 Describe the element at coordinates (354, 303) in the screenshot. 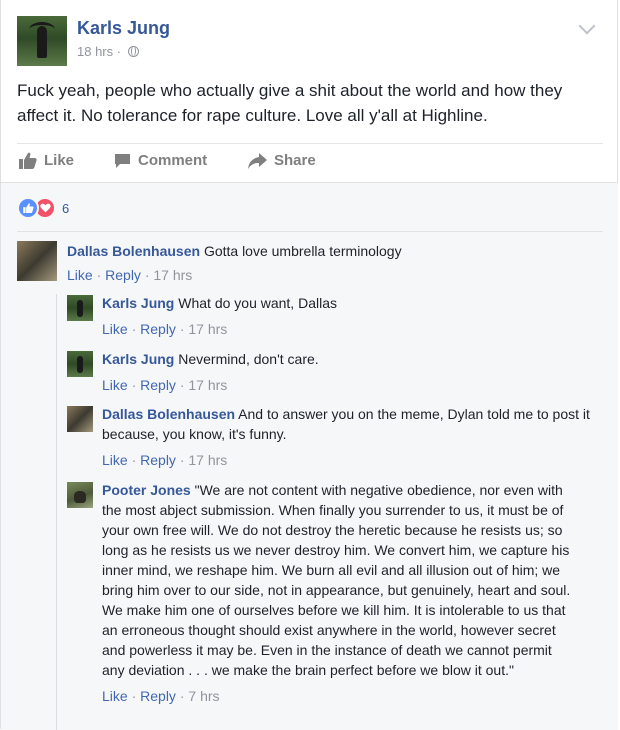

I see `comment-content: Karls Jung What do you want, Dallas` at that location.